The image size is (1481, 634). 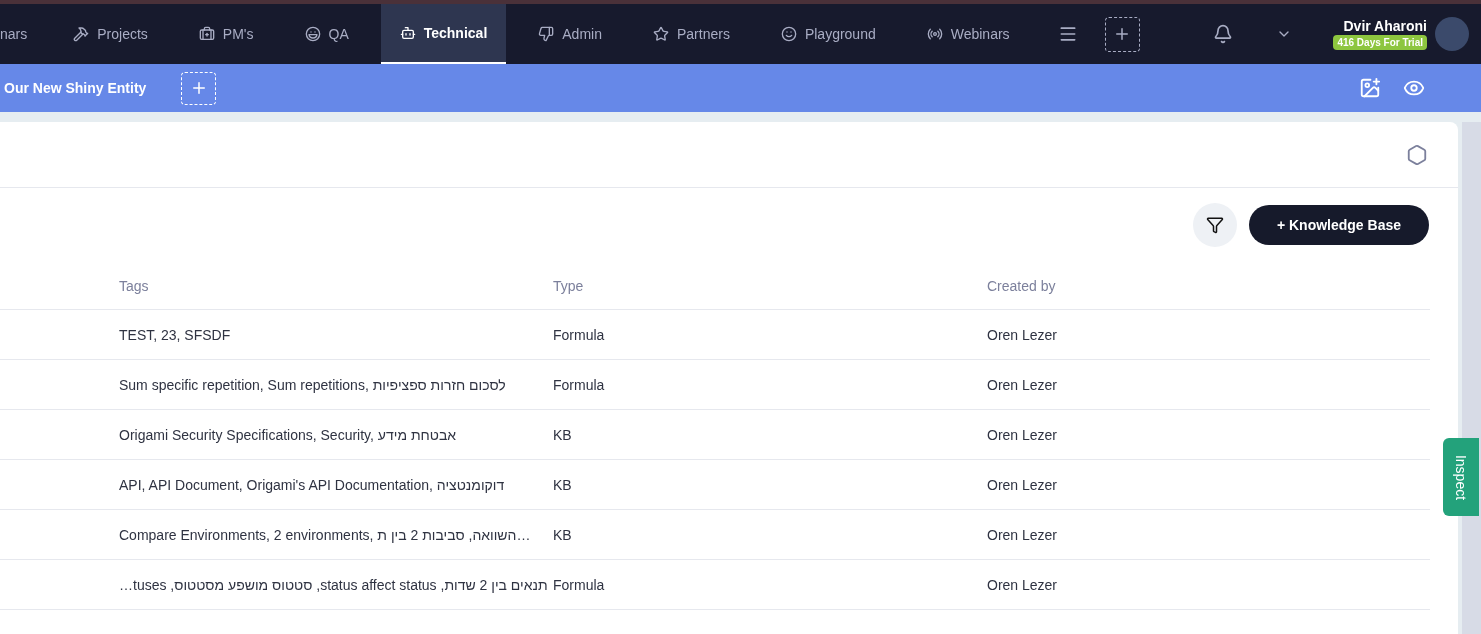 What do you see at coordinates (546, 34) in the screenshot?
I see `thumbs-down-icon` at bounding box center [546, 34].